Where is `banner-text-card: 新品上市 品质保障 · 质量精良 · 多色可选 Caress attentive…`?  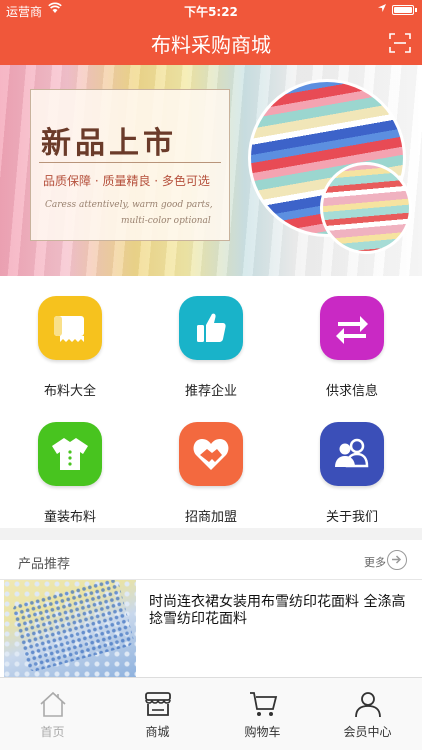
banner-text-card: 新品上市 品质保障 · 质量精良 · 多色可选 Caress attentive… is located at coordinates (130, 165).